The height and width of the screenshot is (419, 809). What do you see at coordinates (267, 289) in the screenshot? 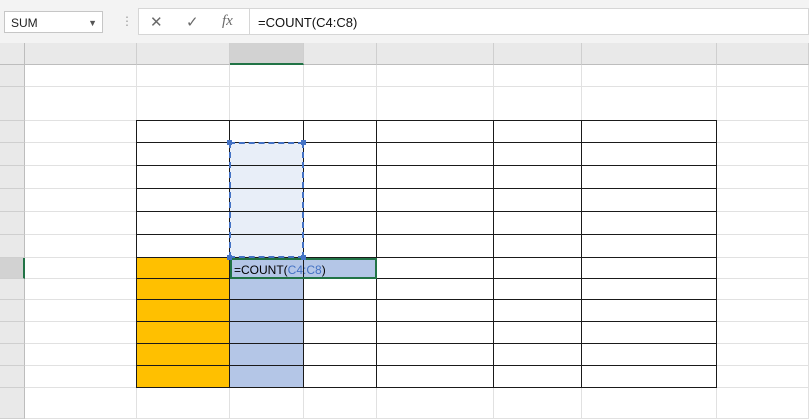
I see `summary-value-sum` at bounding box center [267, 289].